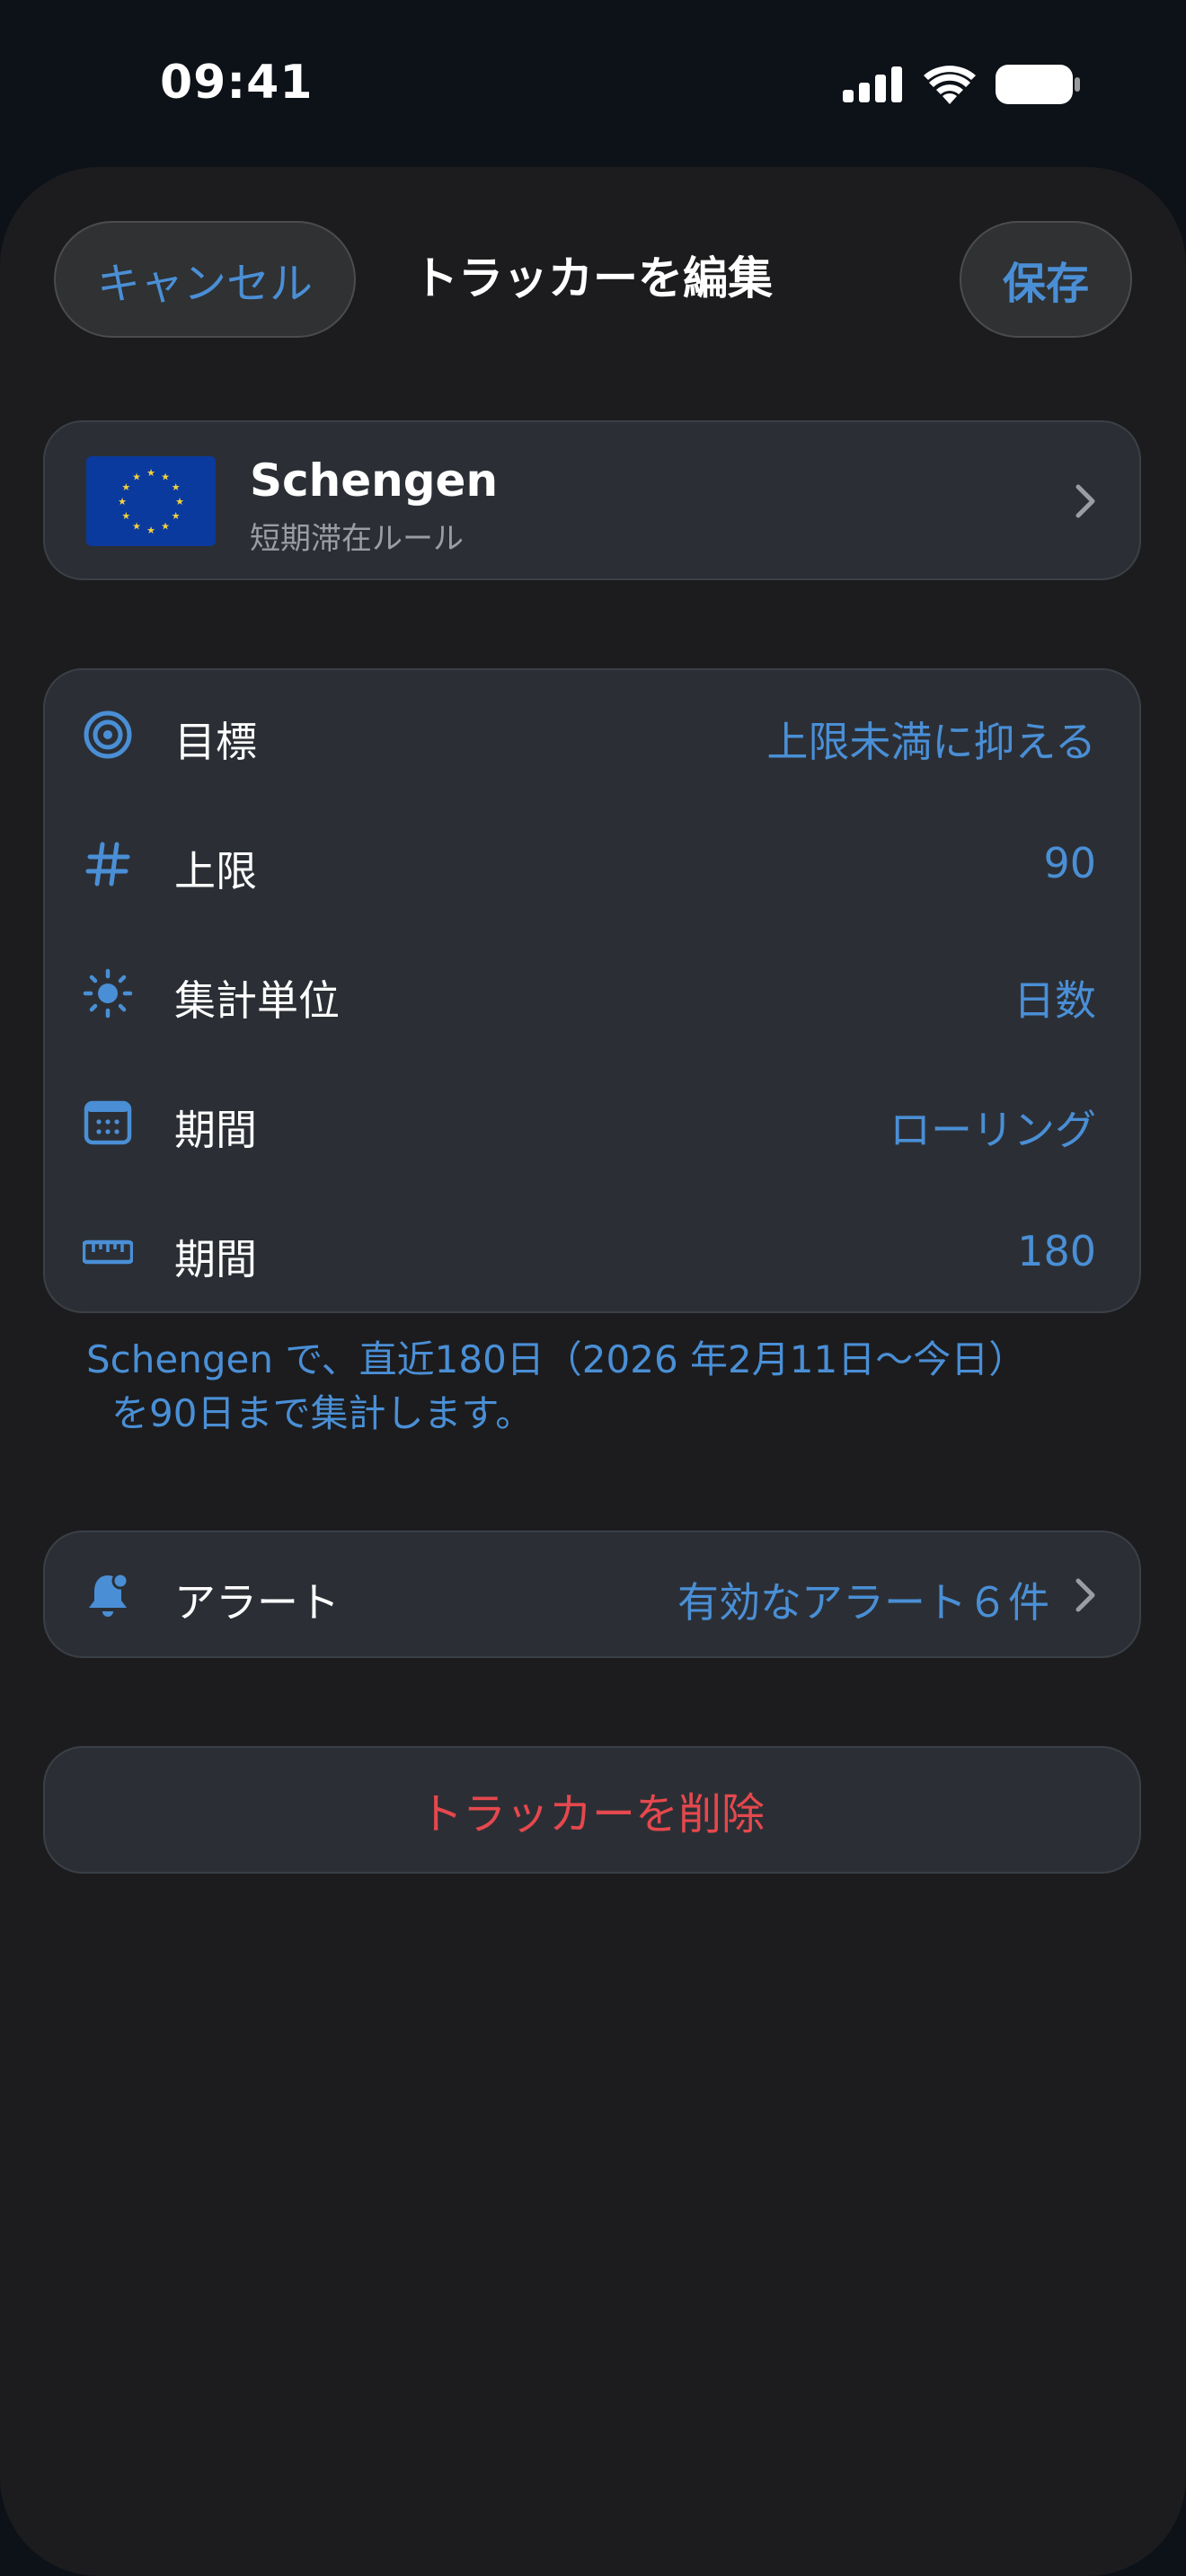  What do you see at coordinates (357, 539) in the screenshot?
I see `rule-subtitle: 短期滞在ルール` at bounding box center [357, 539].